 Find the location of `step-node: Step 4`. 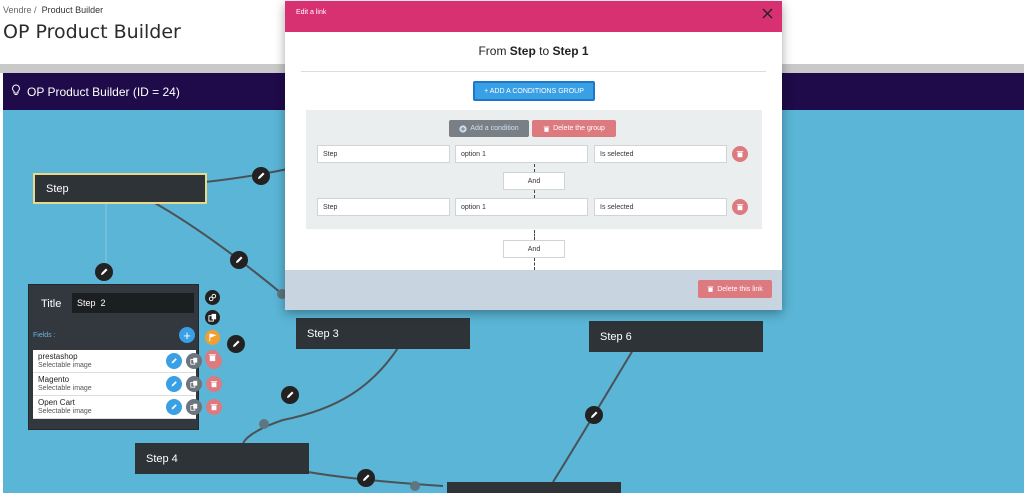

step-node: Step 4 is located at coordinates (222, 458).